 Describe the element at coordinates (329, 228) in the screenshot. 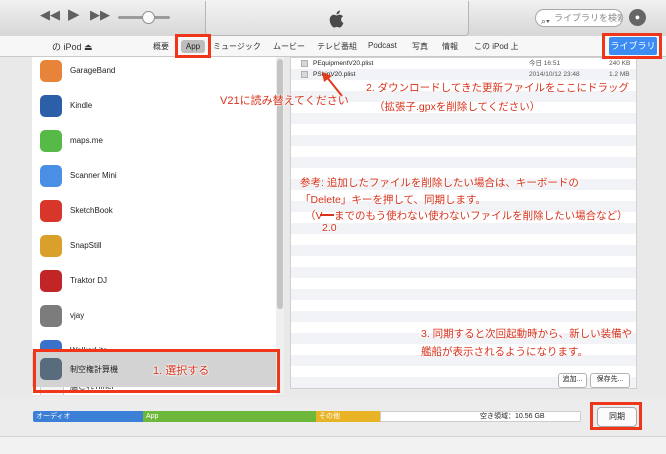

I see `note-ref-line4: 2.0` at that location.